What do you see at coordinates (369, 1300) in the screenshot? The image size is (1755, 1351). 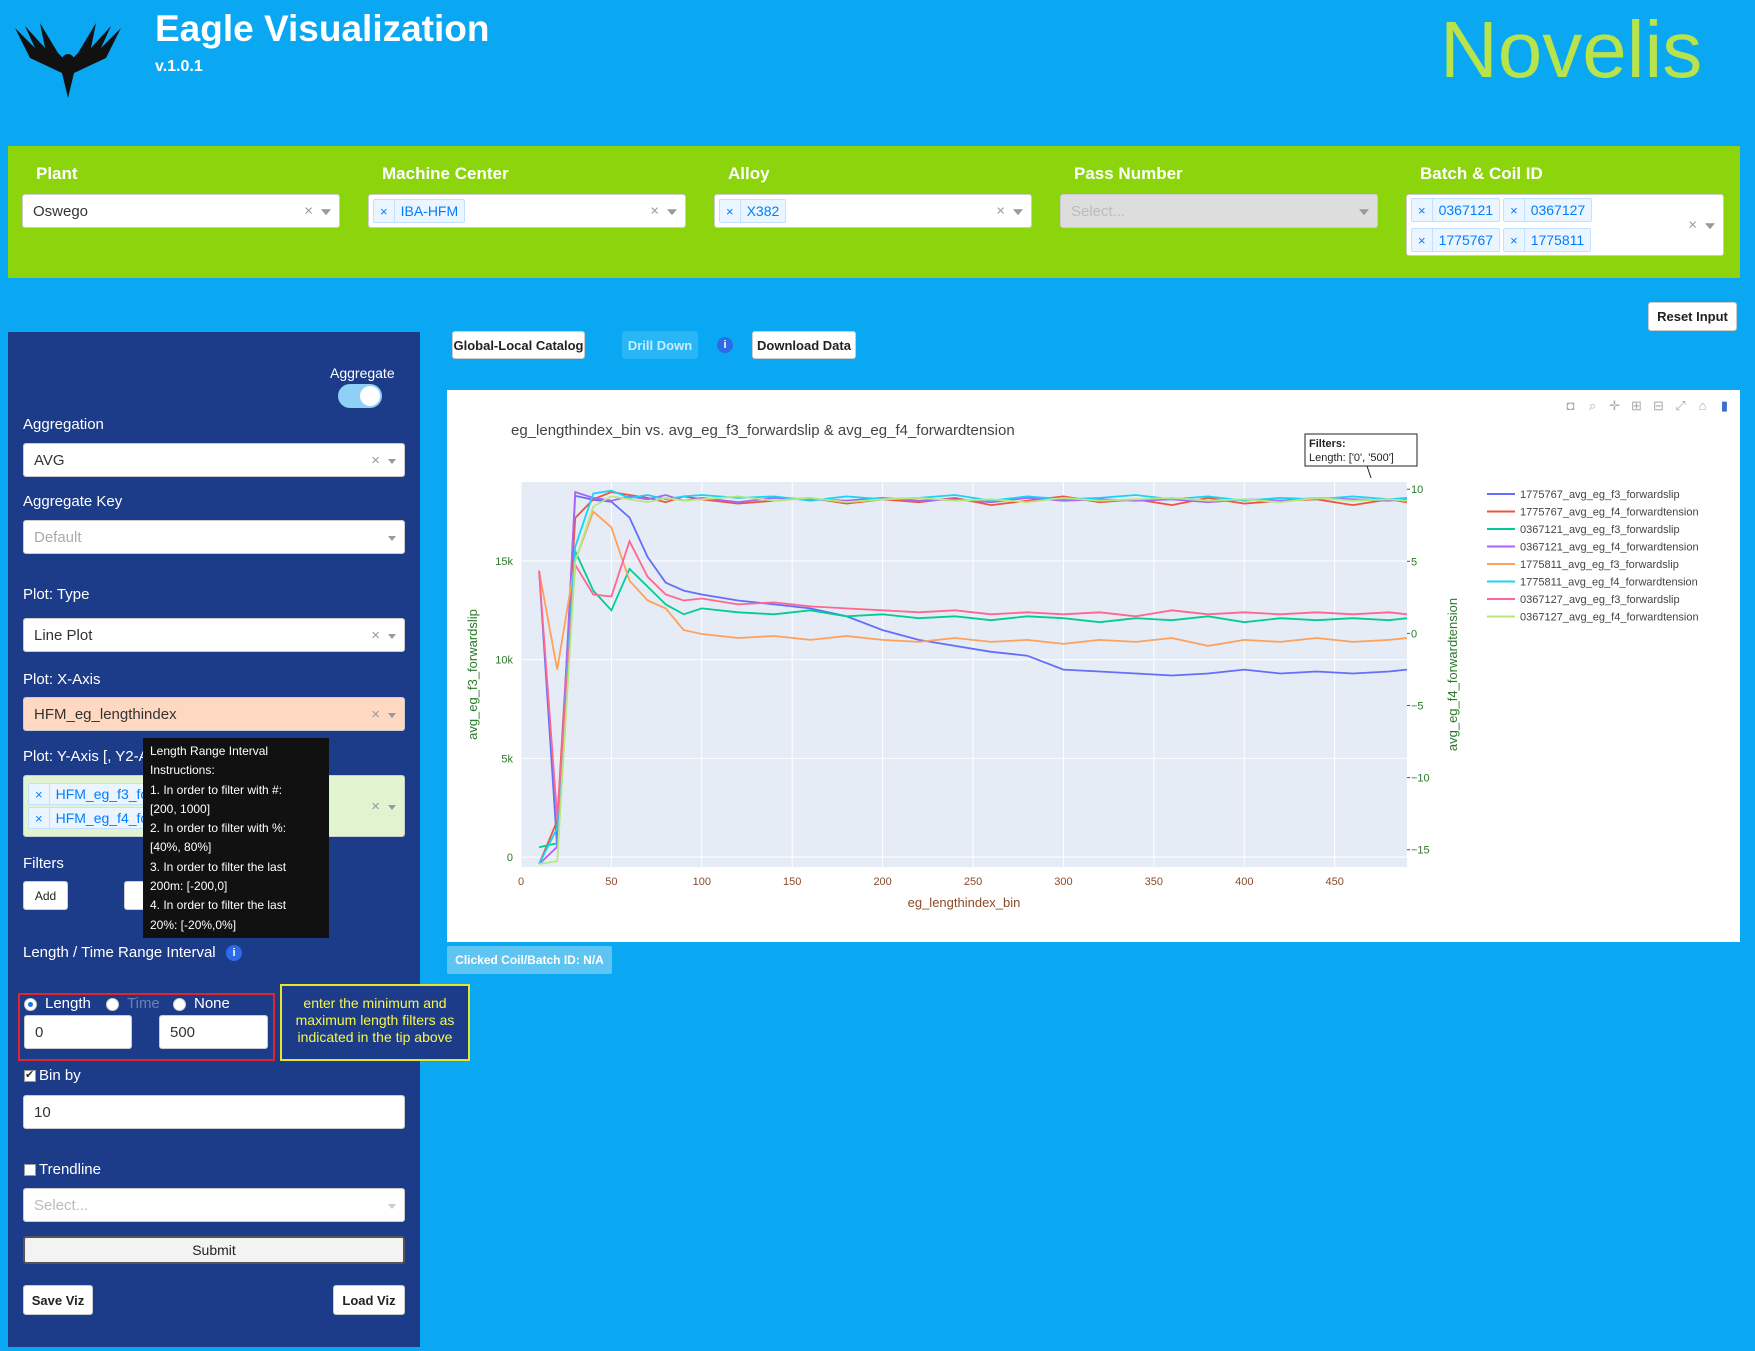 I see `load-viz-button: Load Viz` at bounding box center [369, 1300].